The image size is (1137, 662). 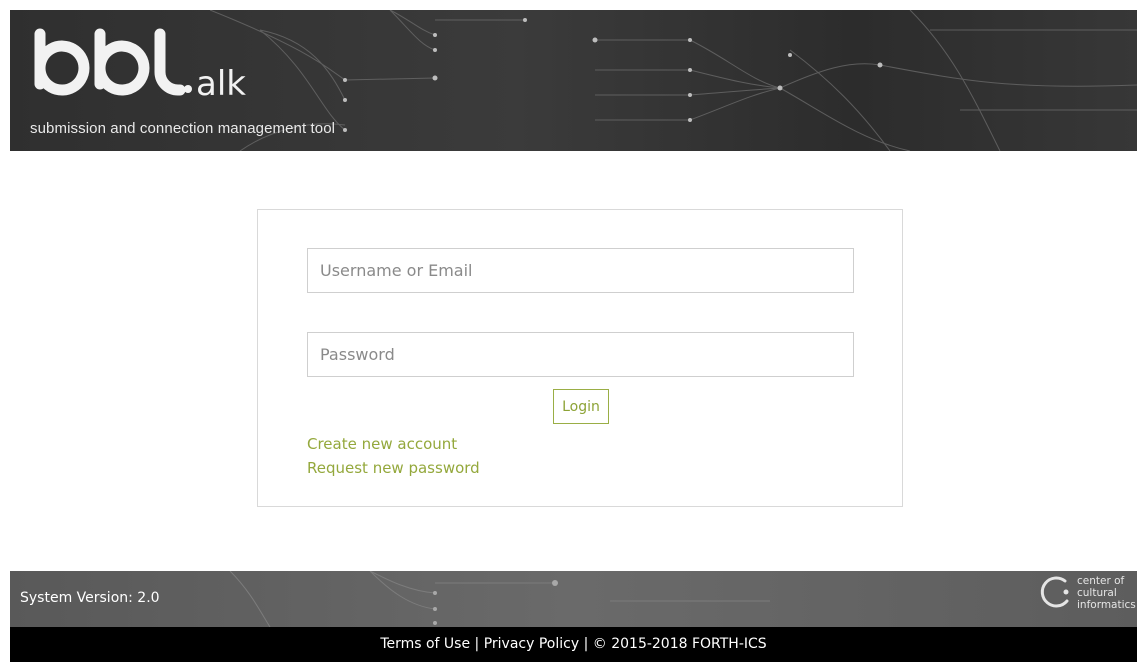 What do you see at coordinates (425, 644) in the screenshot?
I see `terms-link: Terms of Use` at bounding box center [425, 644].